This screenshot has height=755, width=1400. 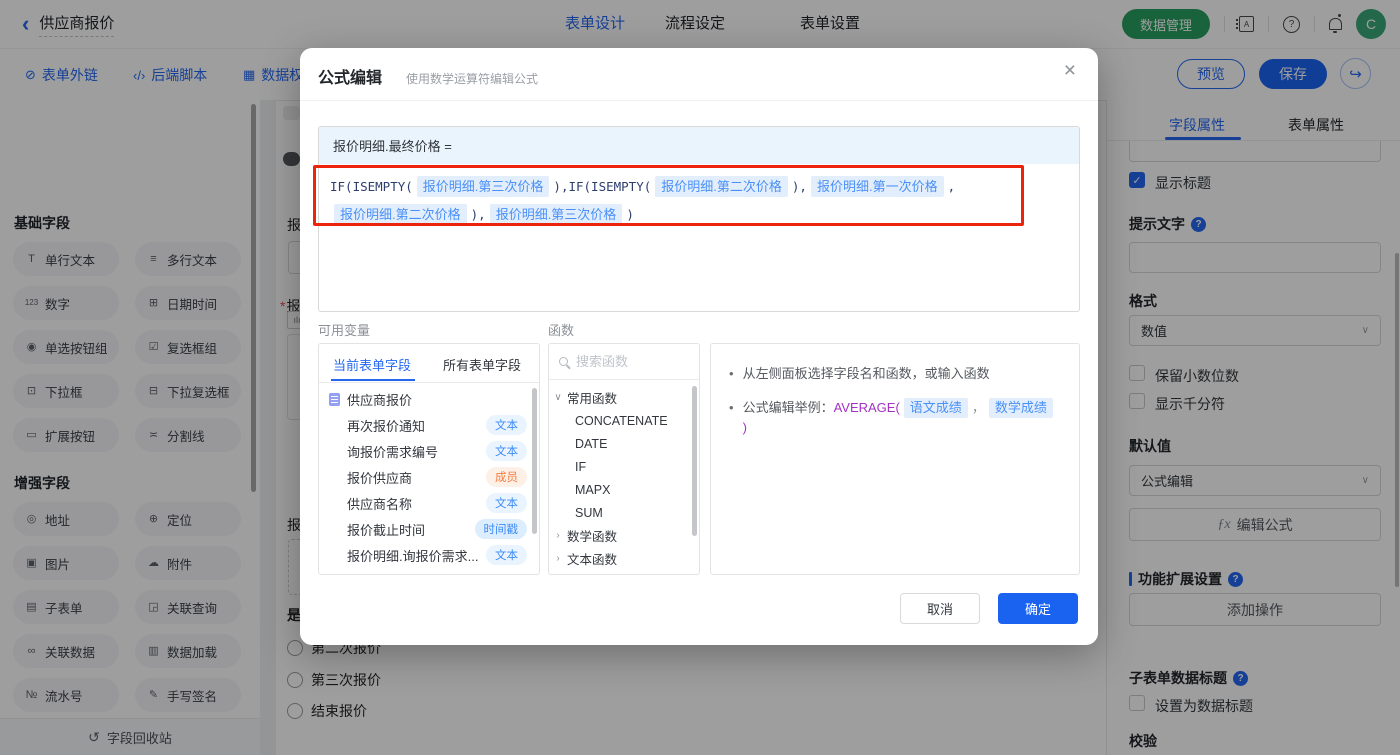 I want to click on close-icon: ×, so click(x=1070, y=70).